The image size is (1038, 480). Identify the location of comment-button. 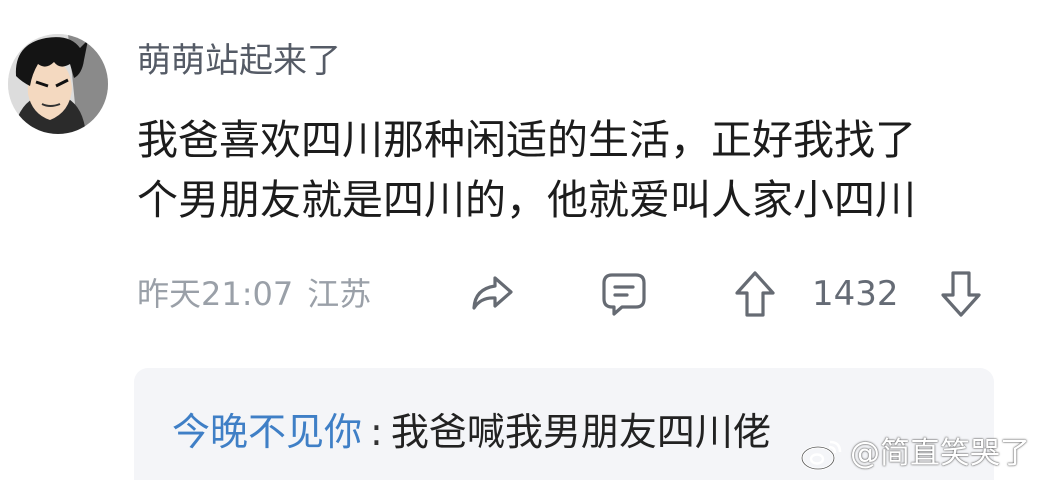
(624, 294).